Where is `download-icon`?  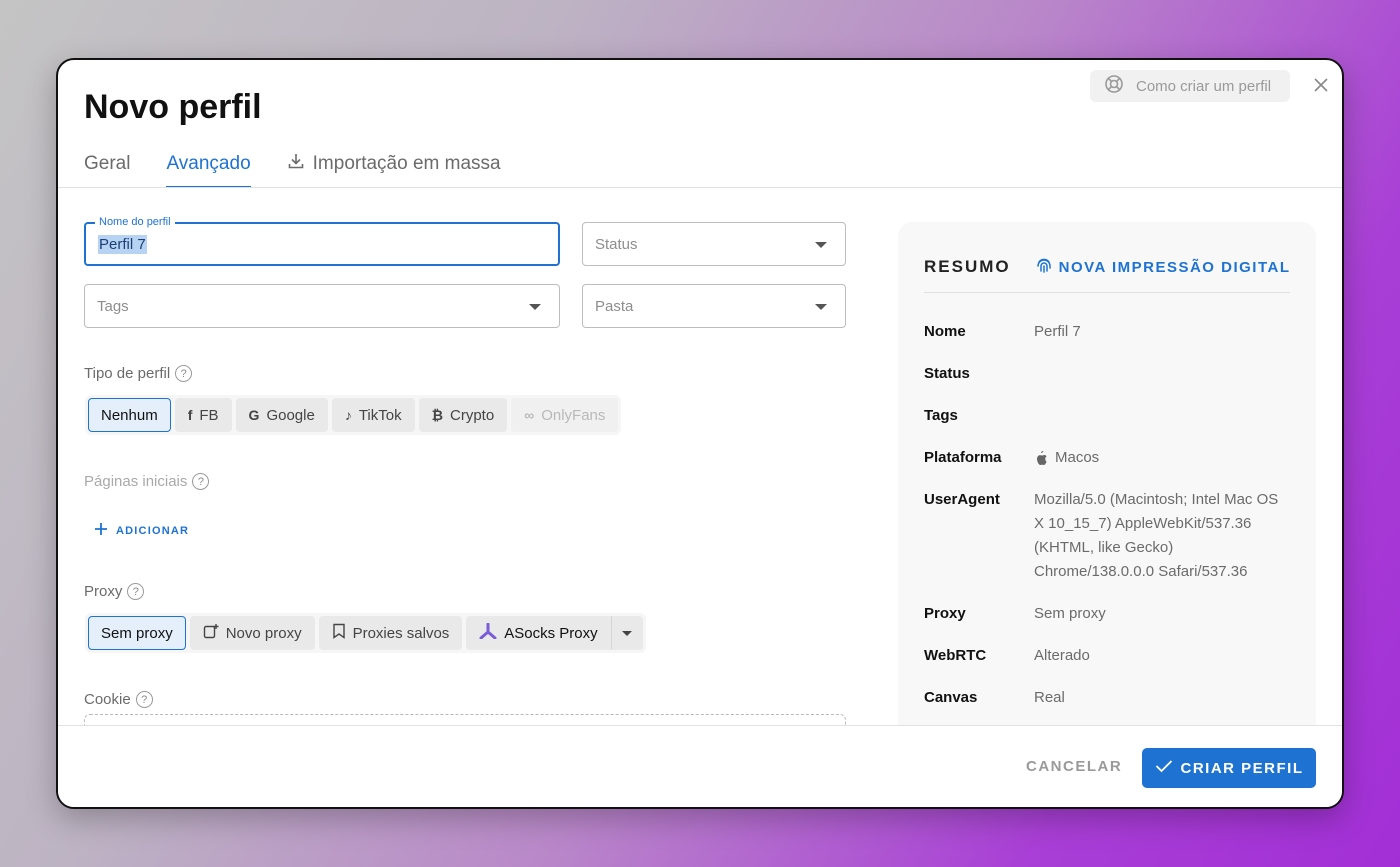 download-icon is located at coordinates (296, 164).